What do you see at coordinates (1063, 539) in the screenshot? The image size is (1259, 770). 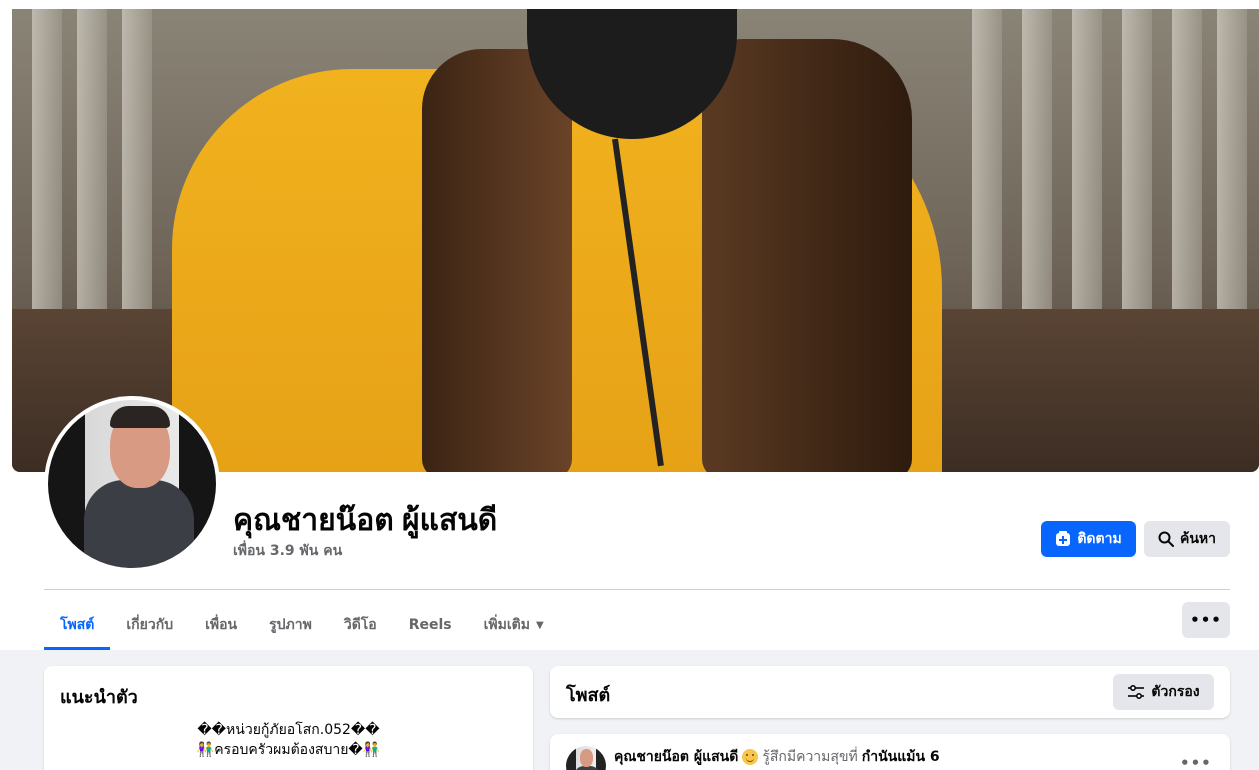 I see `follow-icon` at bounding box center [1063, 539].